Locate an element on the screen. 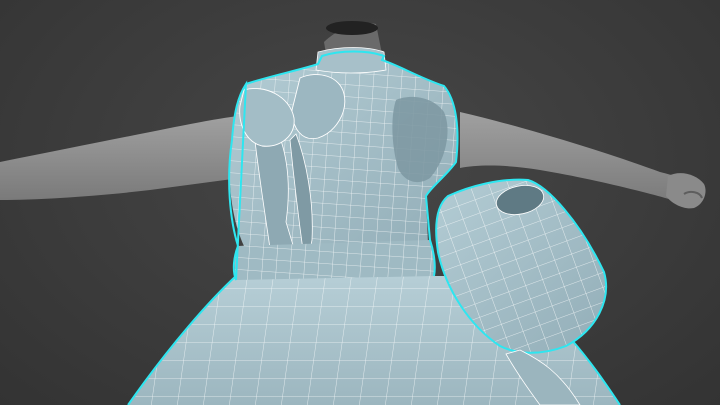 This screenshot has width=720, height=405. head-stump-cap is located at coordinates (352, 28).